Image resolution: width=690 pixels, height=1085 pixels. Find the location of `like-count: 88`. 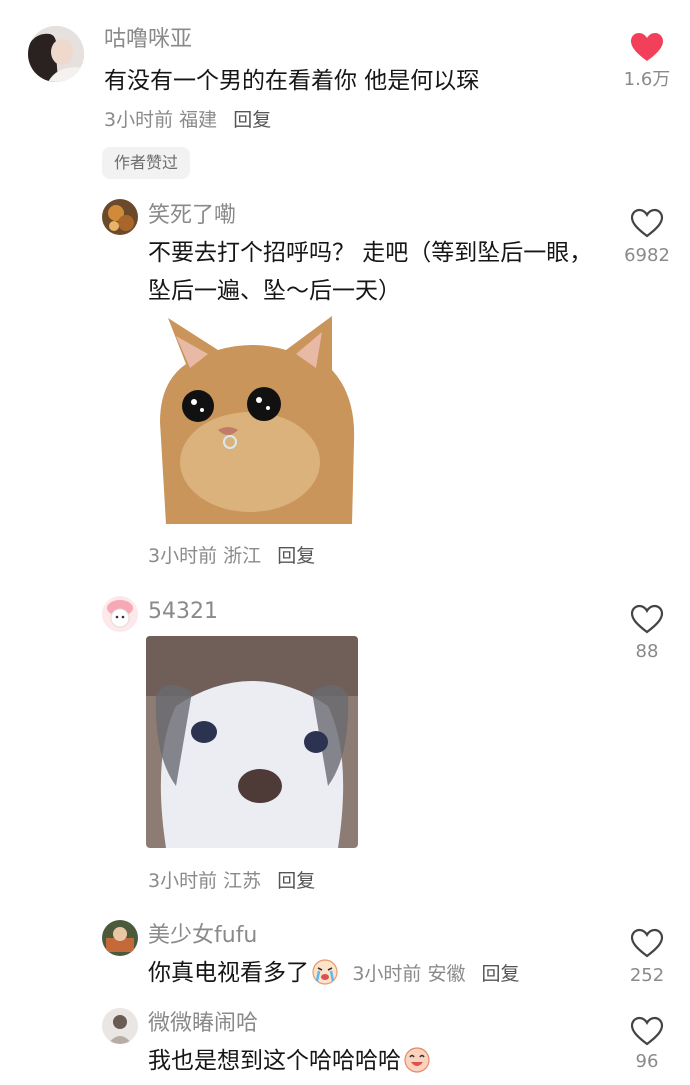

like-count: 88 is located at coordinates (647, 651).